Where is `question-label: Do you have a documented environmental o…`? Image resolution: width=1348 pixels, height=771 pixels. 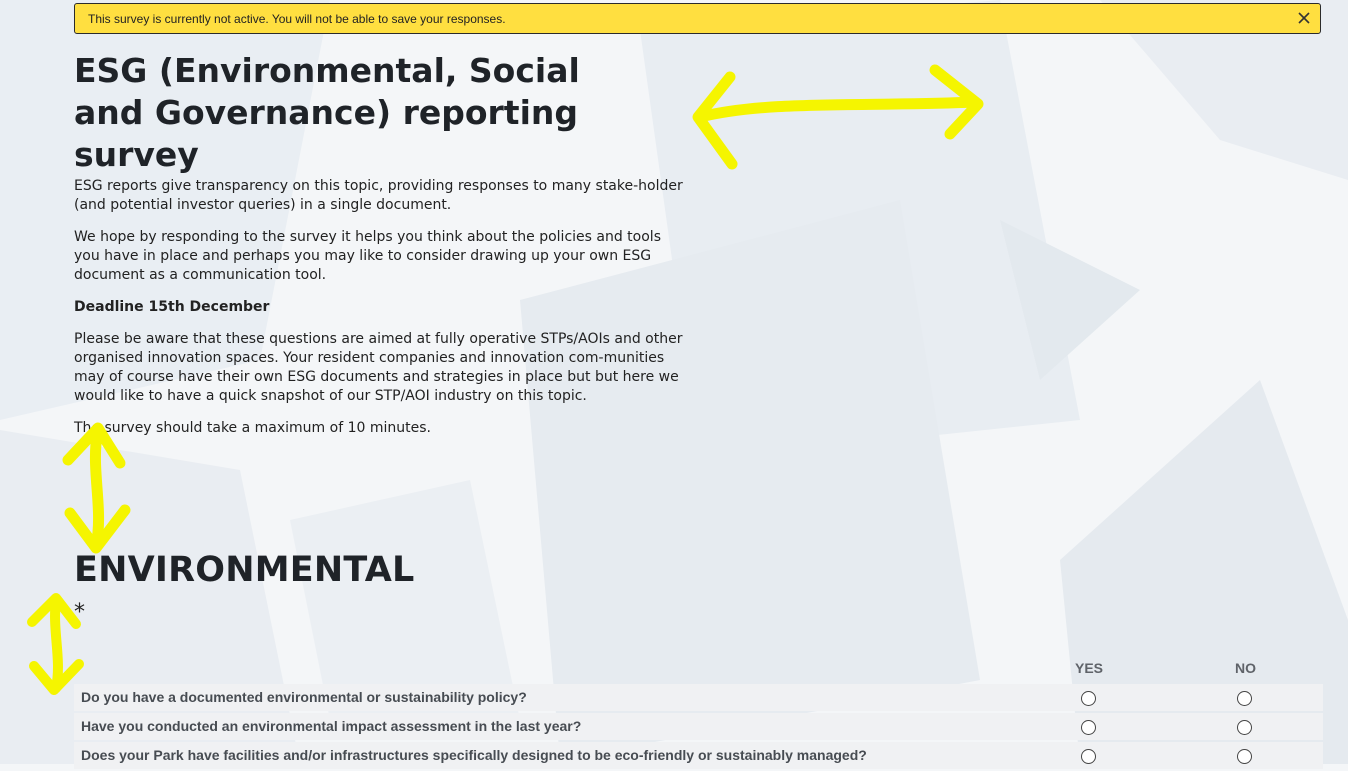 question-label: Do you have a documented environmental o… is located at coordinates (304, 697).